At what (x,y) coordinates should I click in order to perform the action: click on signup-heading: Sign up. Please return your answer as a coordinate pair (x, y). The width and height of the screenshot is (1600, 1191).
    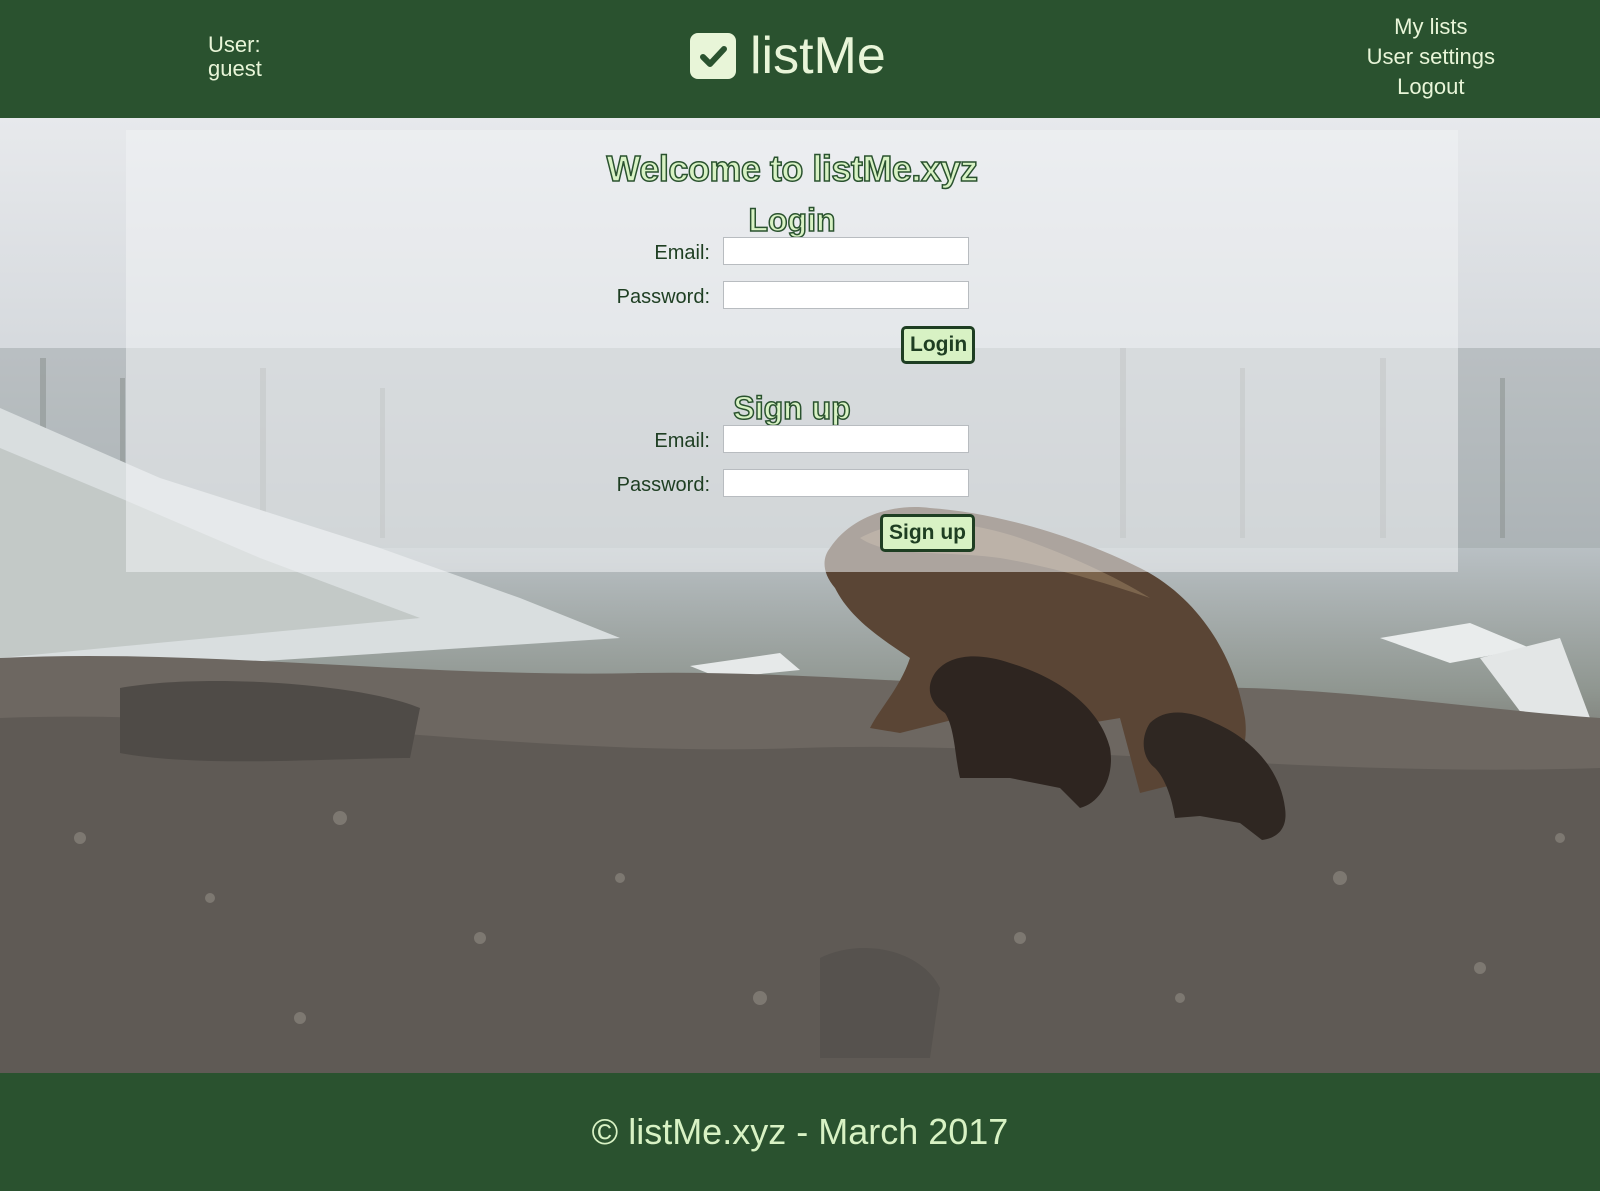
    Looking at the image, I should click on (792, 408).